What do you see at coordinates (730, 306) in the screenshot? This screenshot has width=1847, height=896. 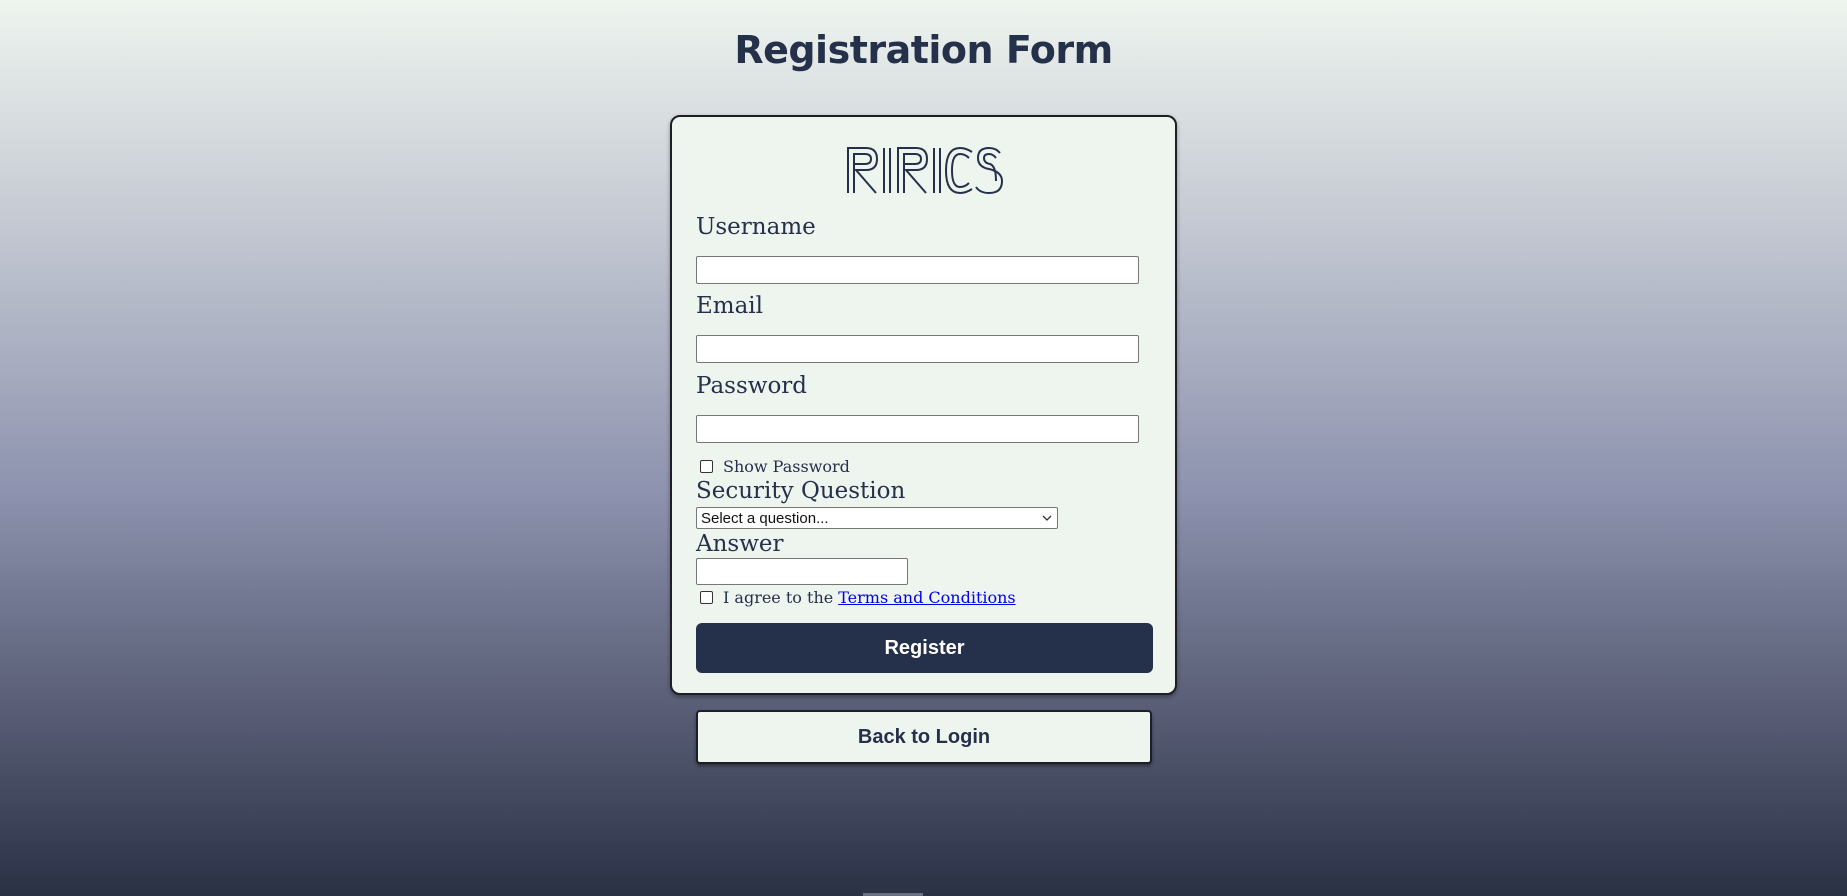 I see `email-label: Email` at bounding box center [730, 306].